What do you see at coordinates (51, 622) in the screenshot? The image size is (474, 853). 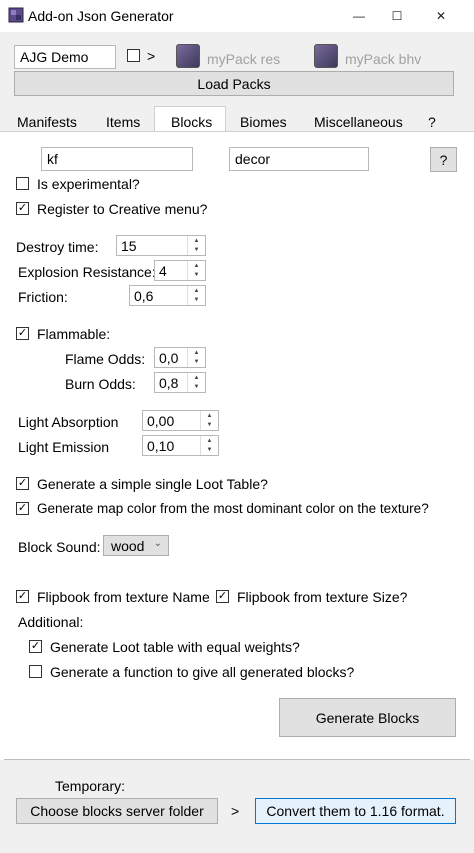 I see `additional-label: Additional:` at bounding box center [51, 622].